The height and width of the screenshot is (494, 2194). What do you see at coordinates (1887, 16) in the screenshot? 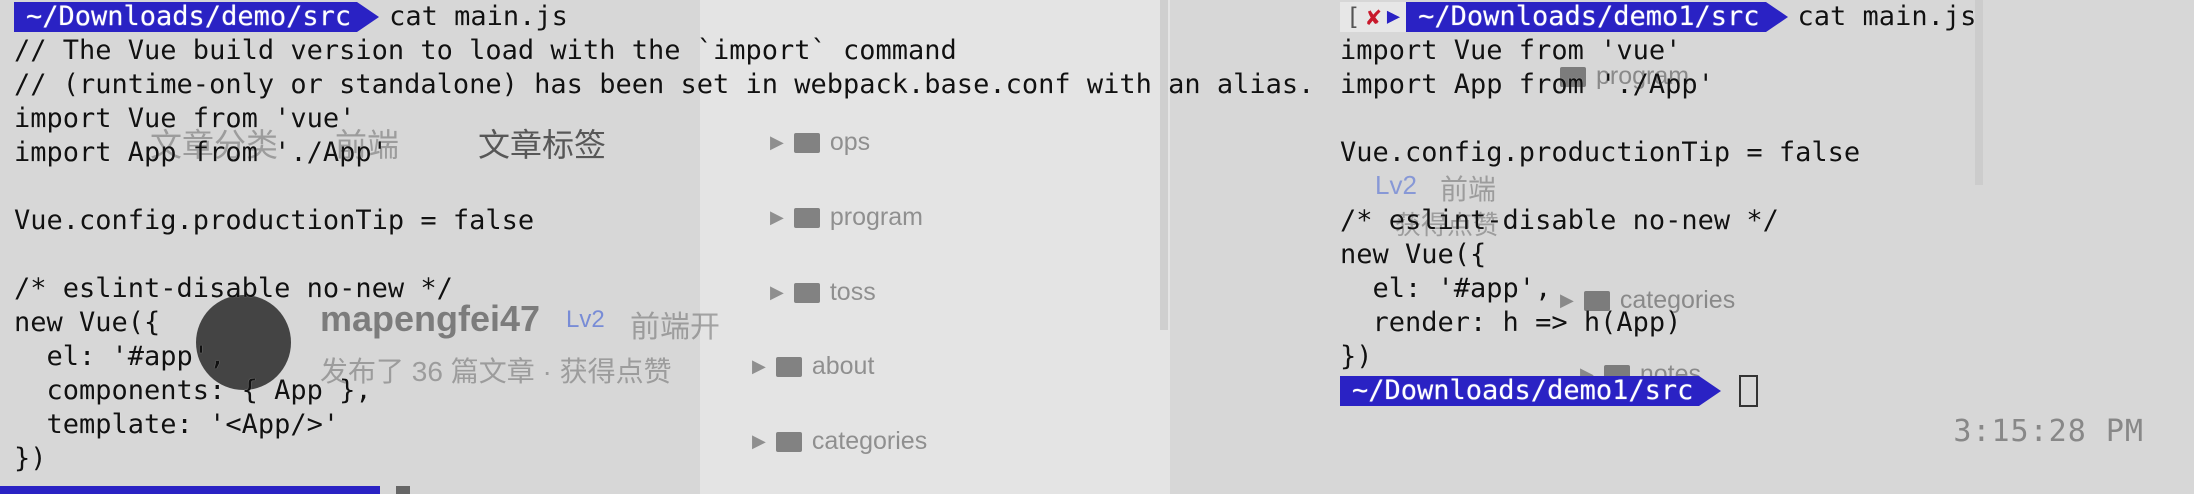
I see `right-command: cat main.js` at bounding box center [1887, 16].